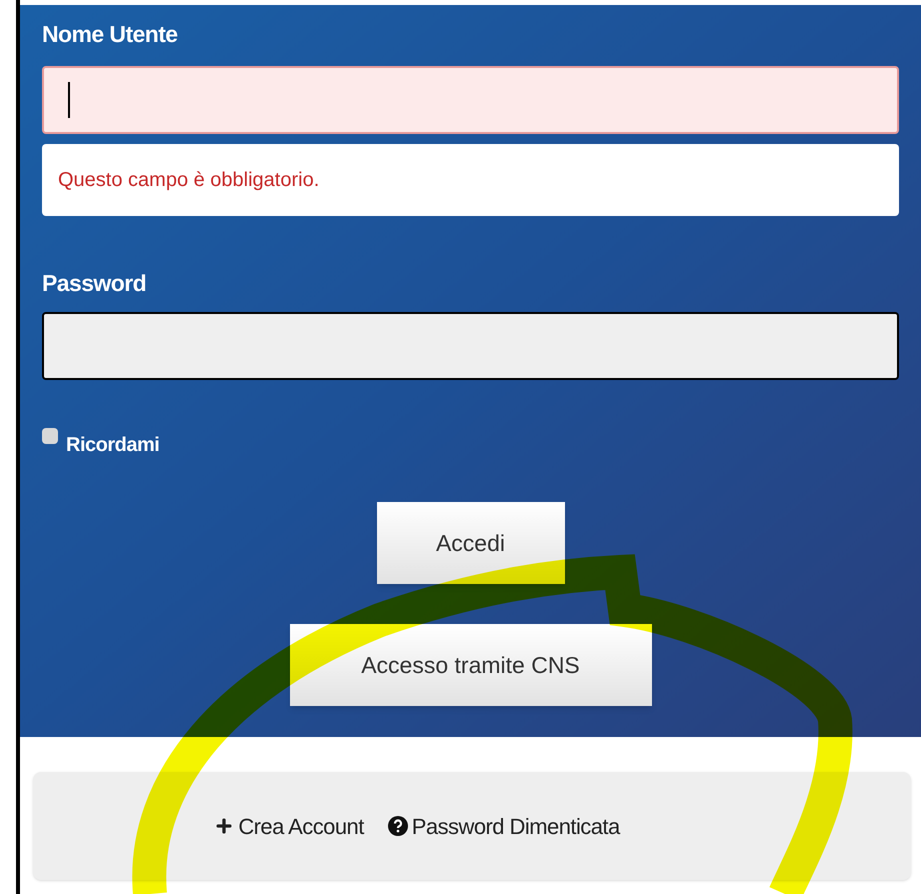  Describe the element at coordinates (289, 826) in the screenshot. I see `footer-link: Crea Account` at that location.